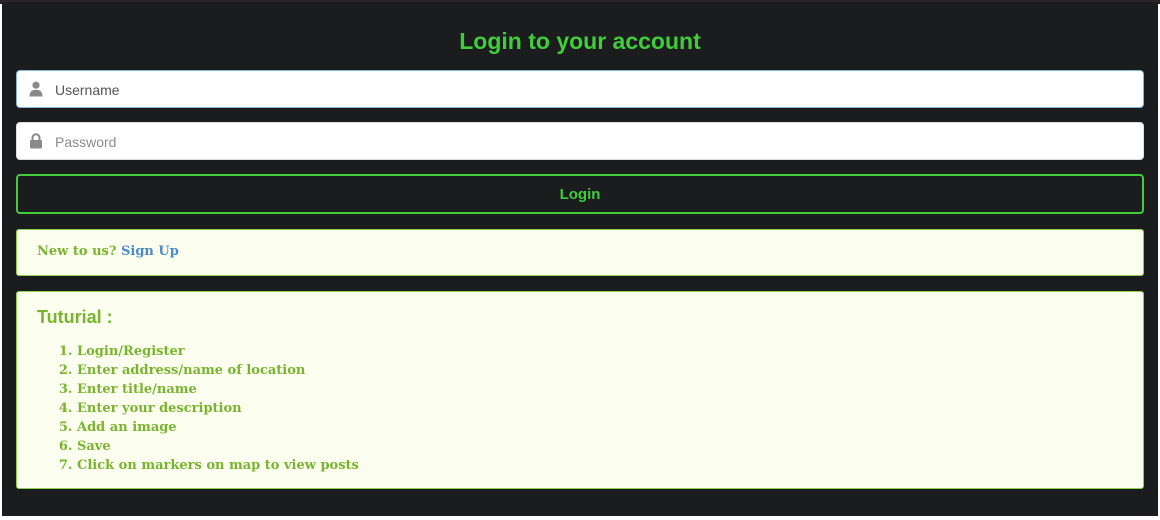 This screenshot has width=1160, height=520. I want to click on modal-title: Login to your account, so click(580, 41).